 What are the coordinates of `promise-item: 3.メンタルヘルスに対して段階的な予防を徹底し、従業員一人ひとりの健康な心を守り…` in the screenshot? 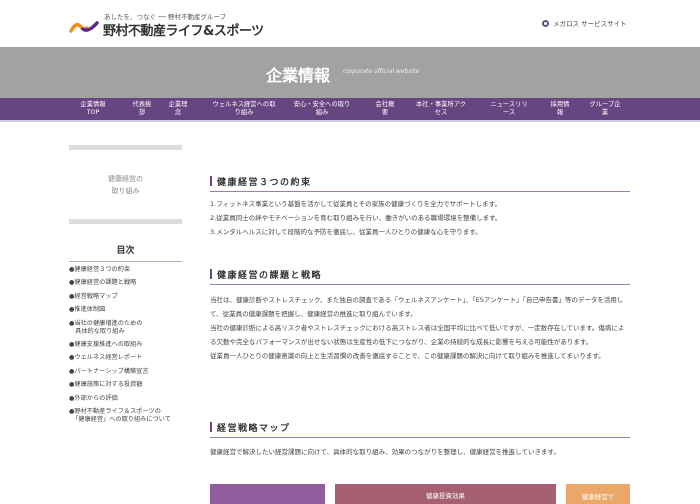 It's located at (346, 232).